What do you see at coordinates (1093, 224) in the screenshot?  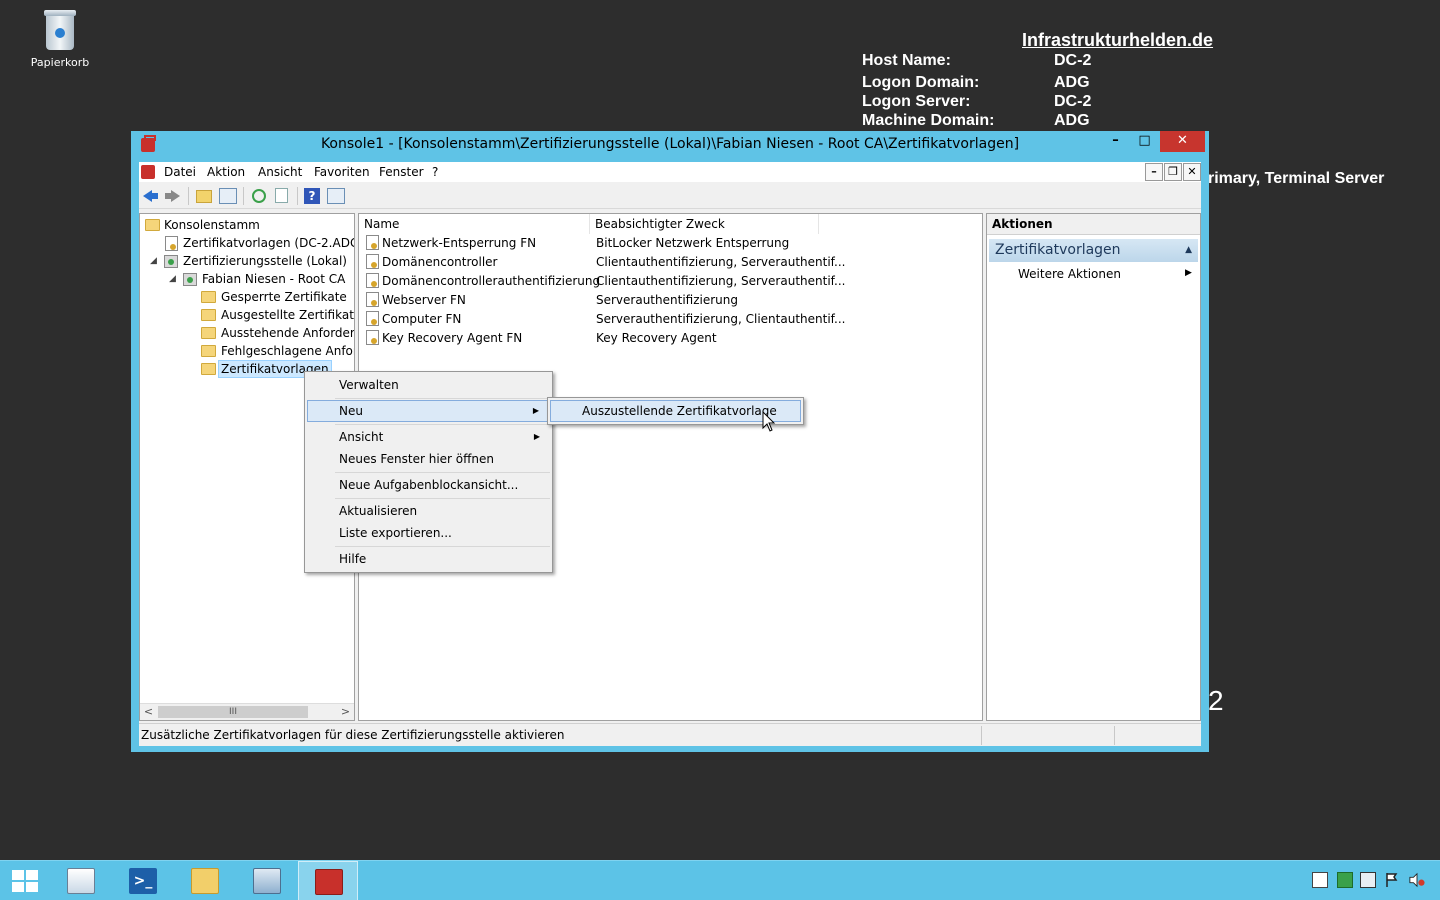 I see `actions-header: Aktionen` at bounding box center [1093, 224].